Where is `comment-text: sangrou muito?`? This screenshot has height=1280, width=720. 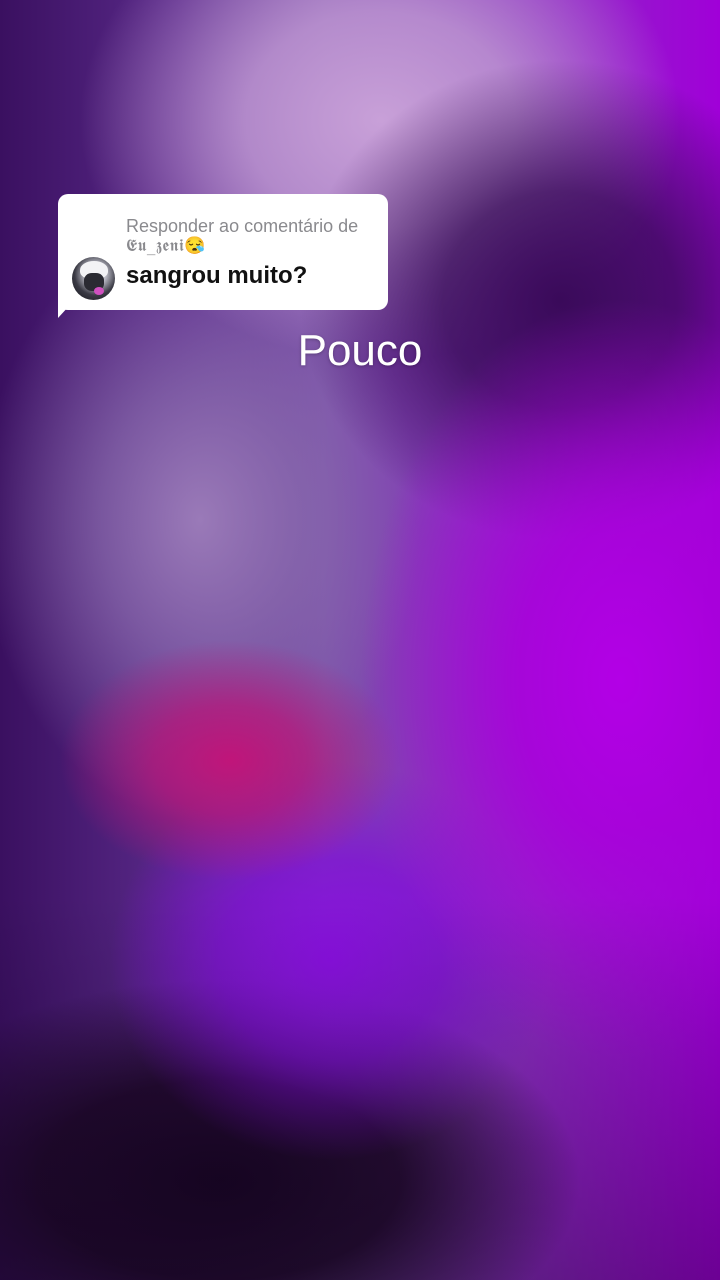 comment-text: sangrou muito? is located at coordinates (217, 275).